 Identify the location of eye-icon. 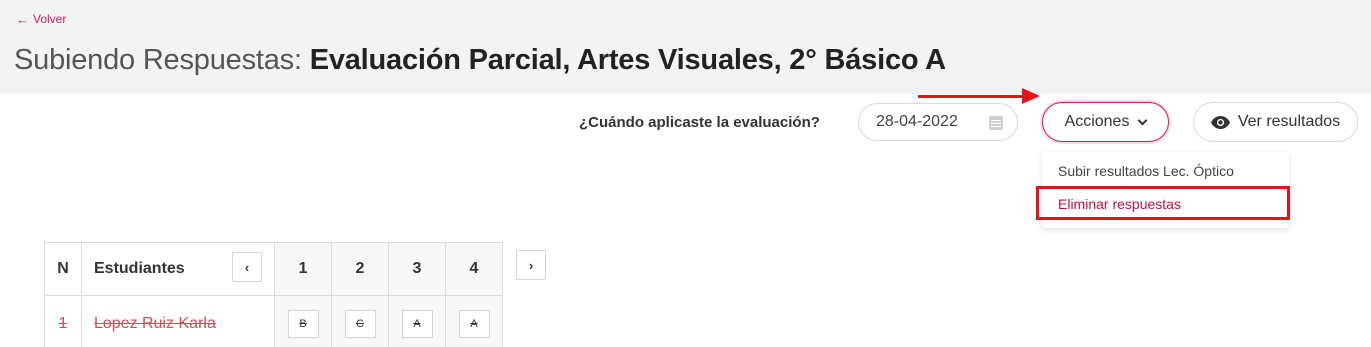
(1220, 122).